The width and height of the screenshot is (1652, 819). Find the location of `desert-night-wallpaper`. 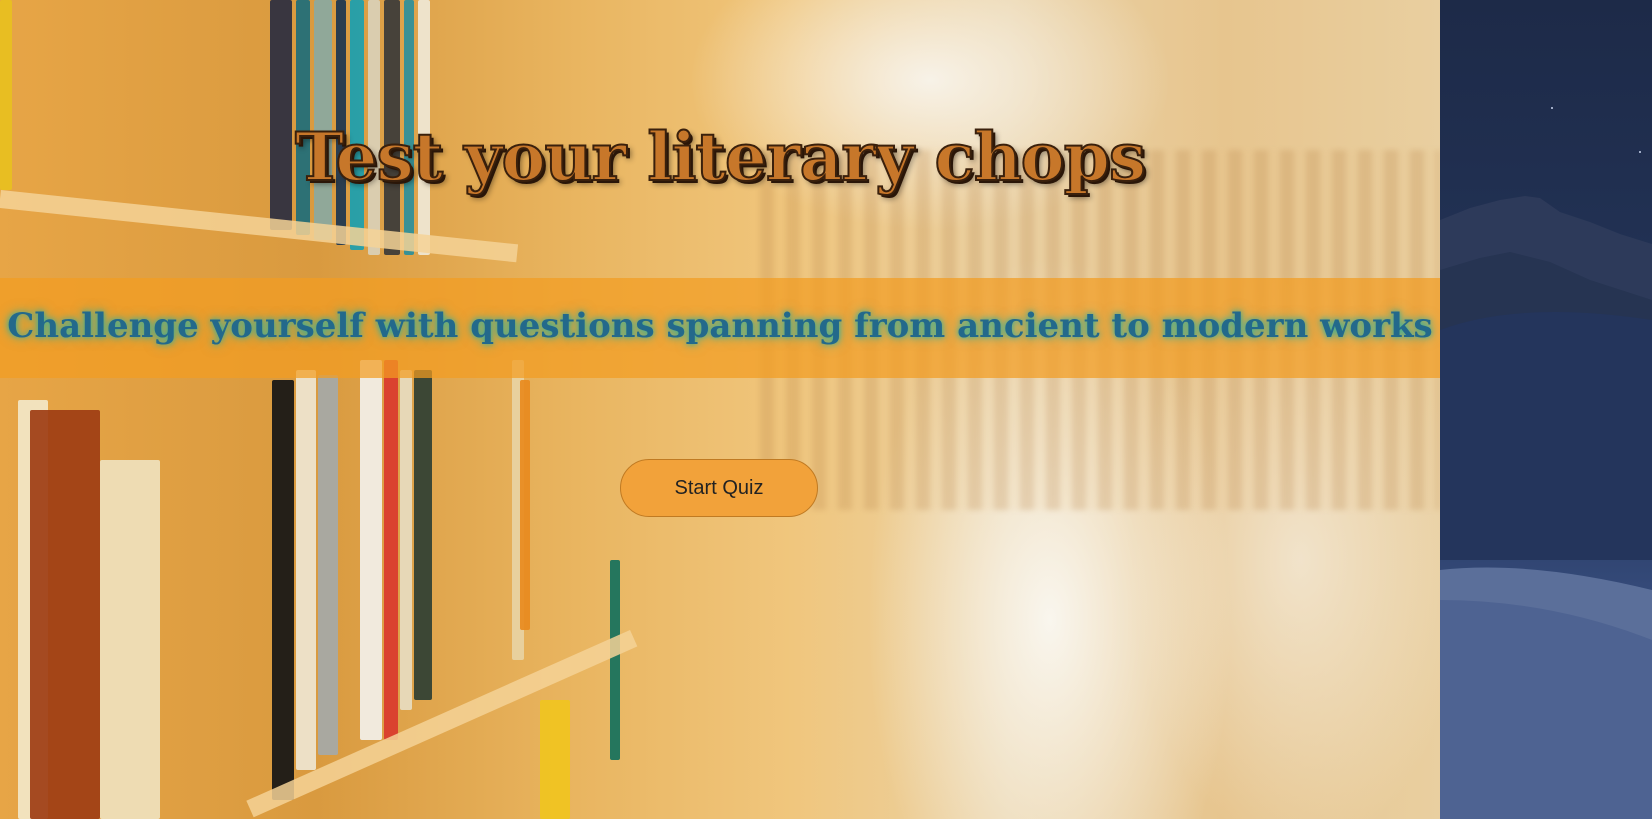

desert-night-wallpaper is located at coordinates (1546, 463).